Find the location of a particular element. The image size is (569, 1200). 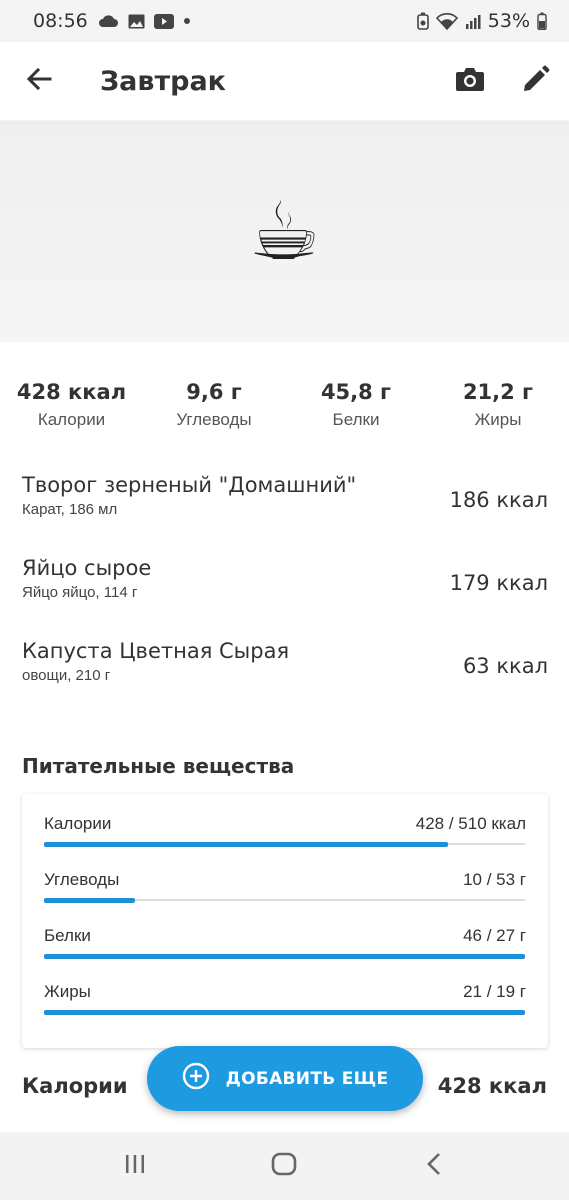

edit-button is located at coordinates (536, 81).